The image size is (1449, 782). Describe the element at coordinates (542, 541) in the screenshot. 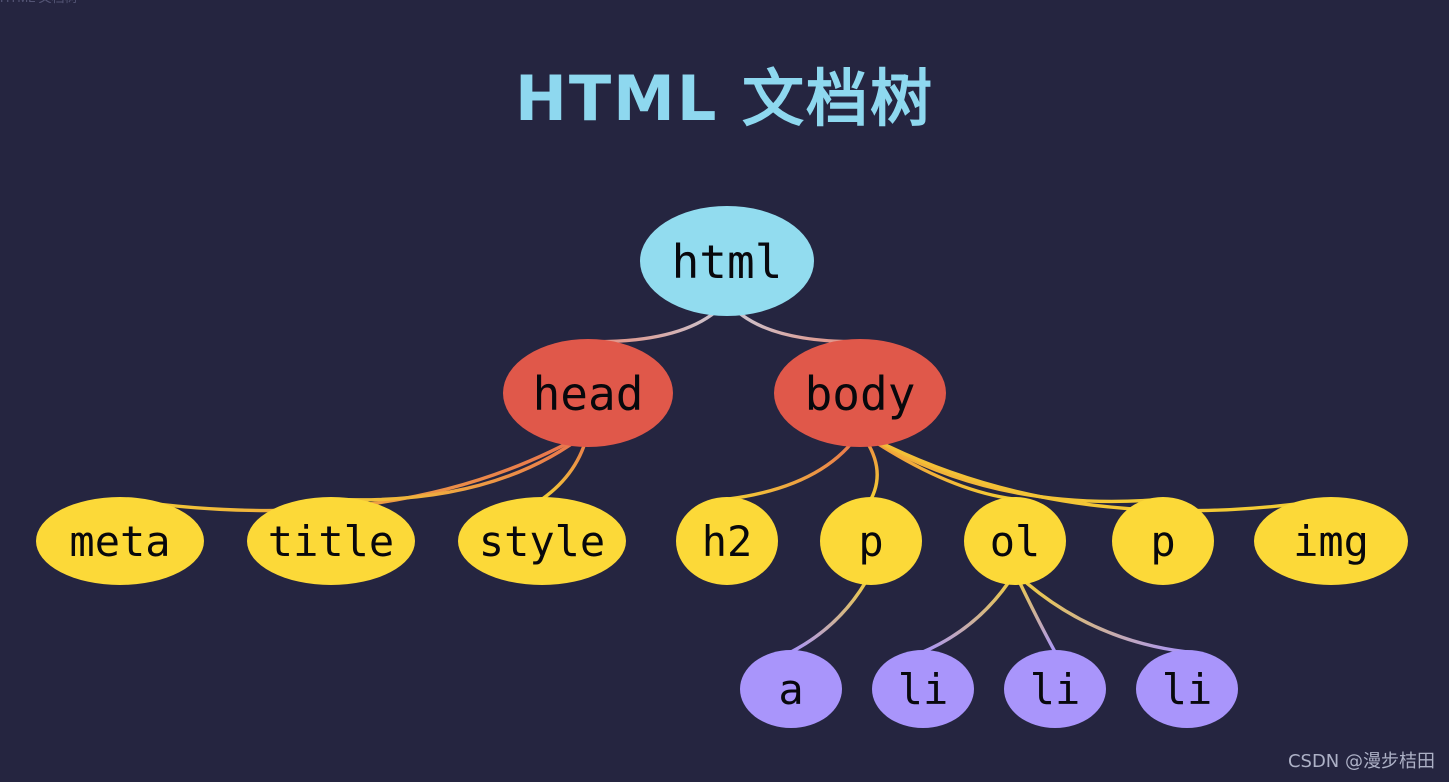

I see `tree-node-style` at that location.